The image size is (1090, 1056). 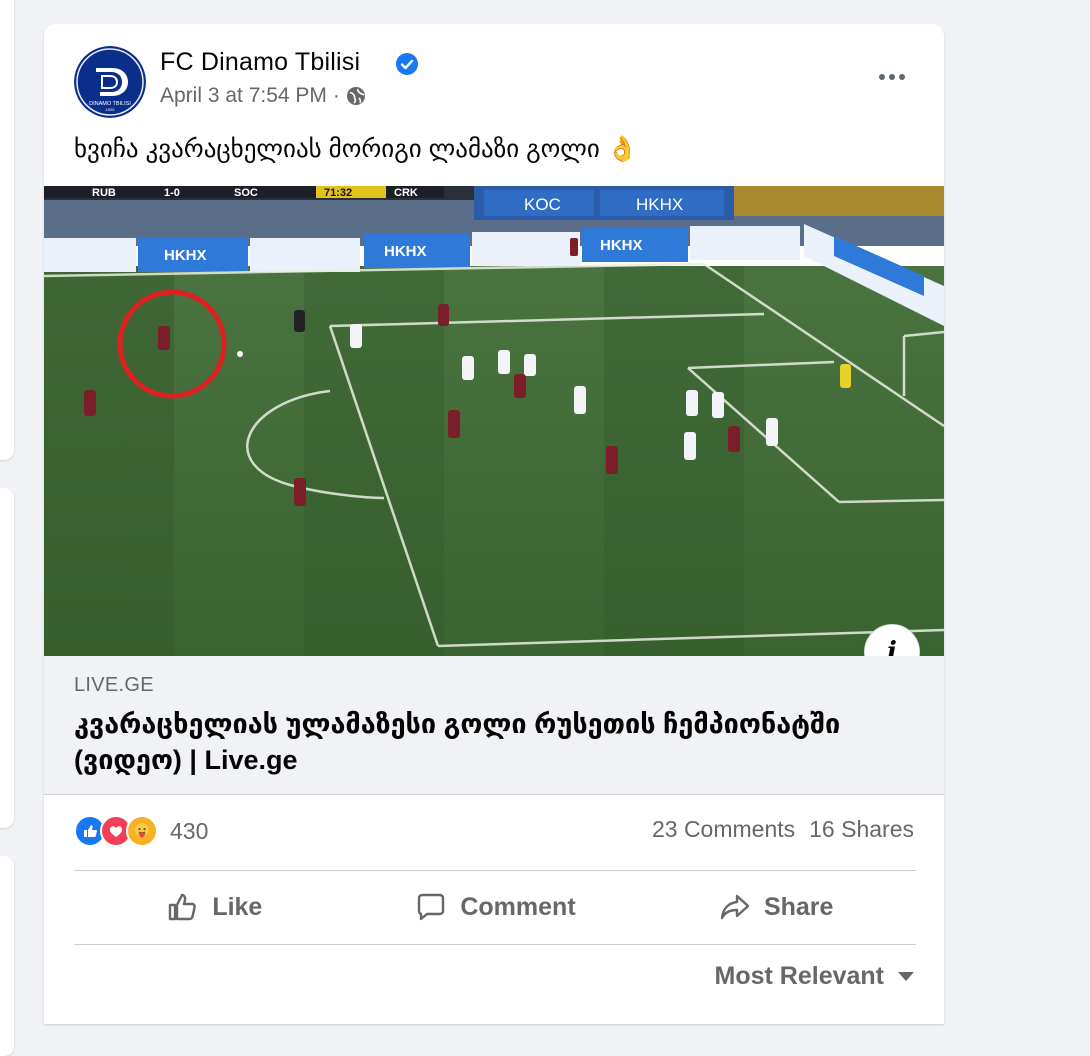 I want to click on reactions-summary: 430, so click(x=141, y=831).